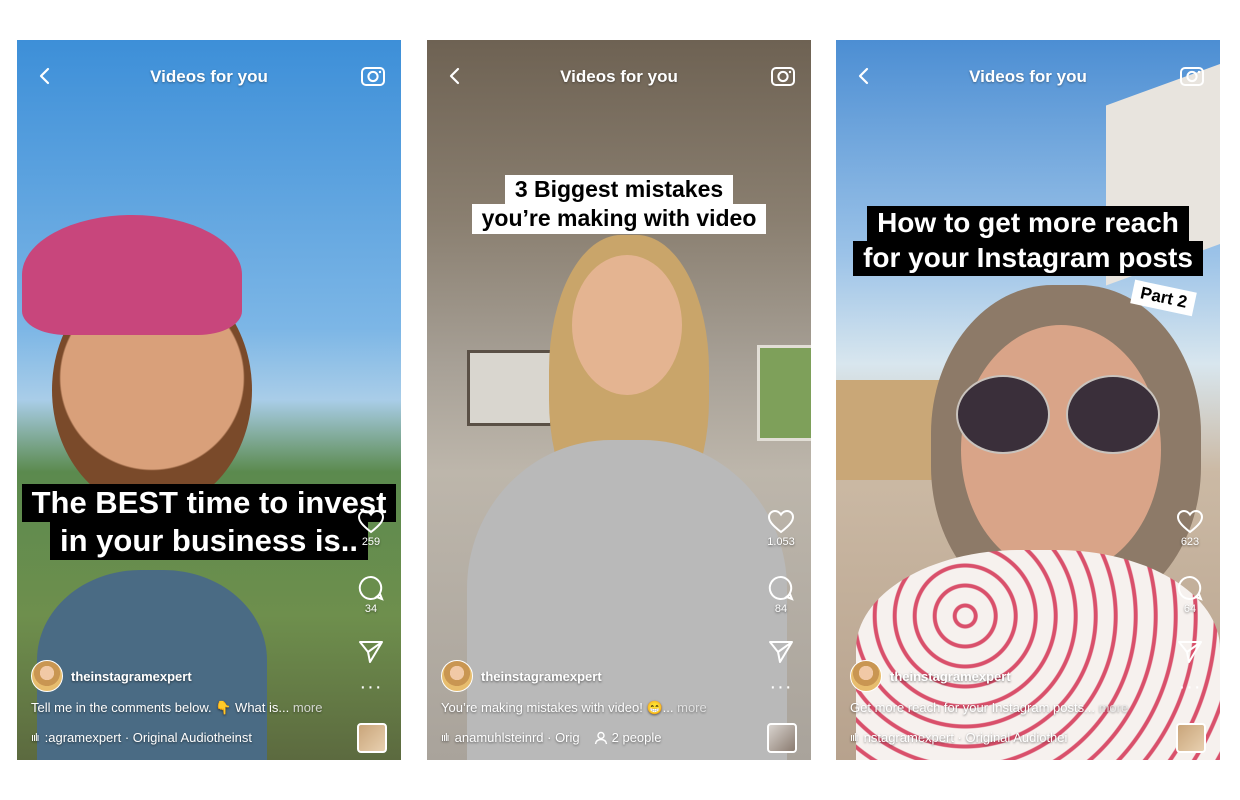 The height and width of the screenshot is (800, 1240). I want to click on audio-row: ıılı anamuhlsteinrd · Orig 2 people, so click(551, 737).